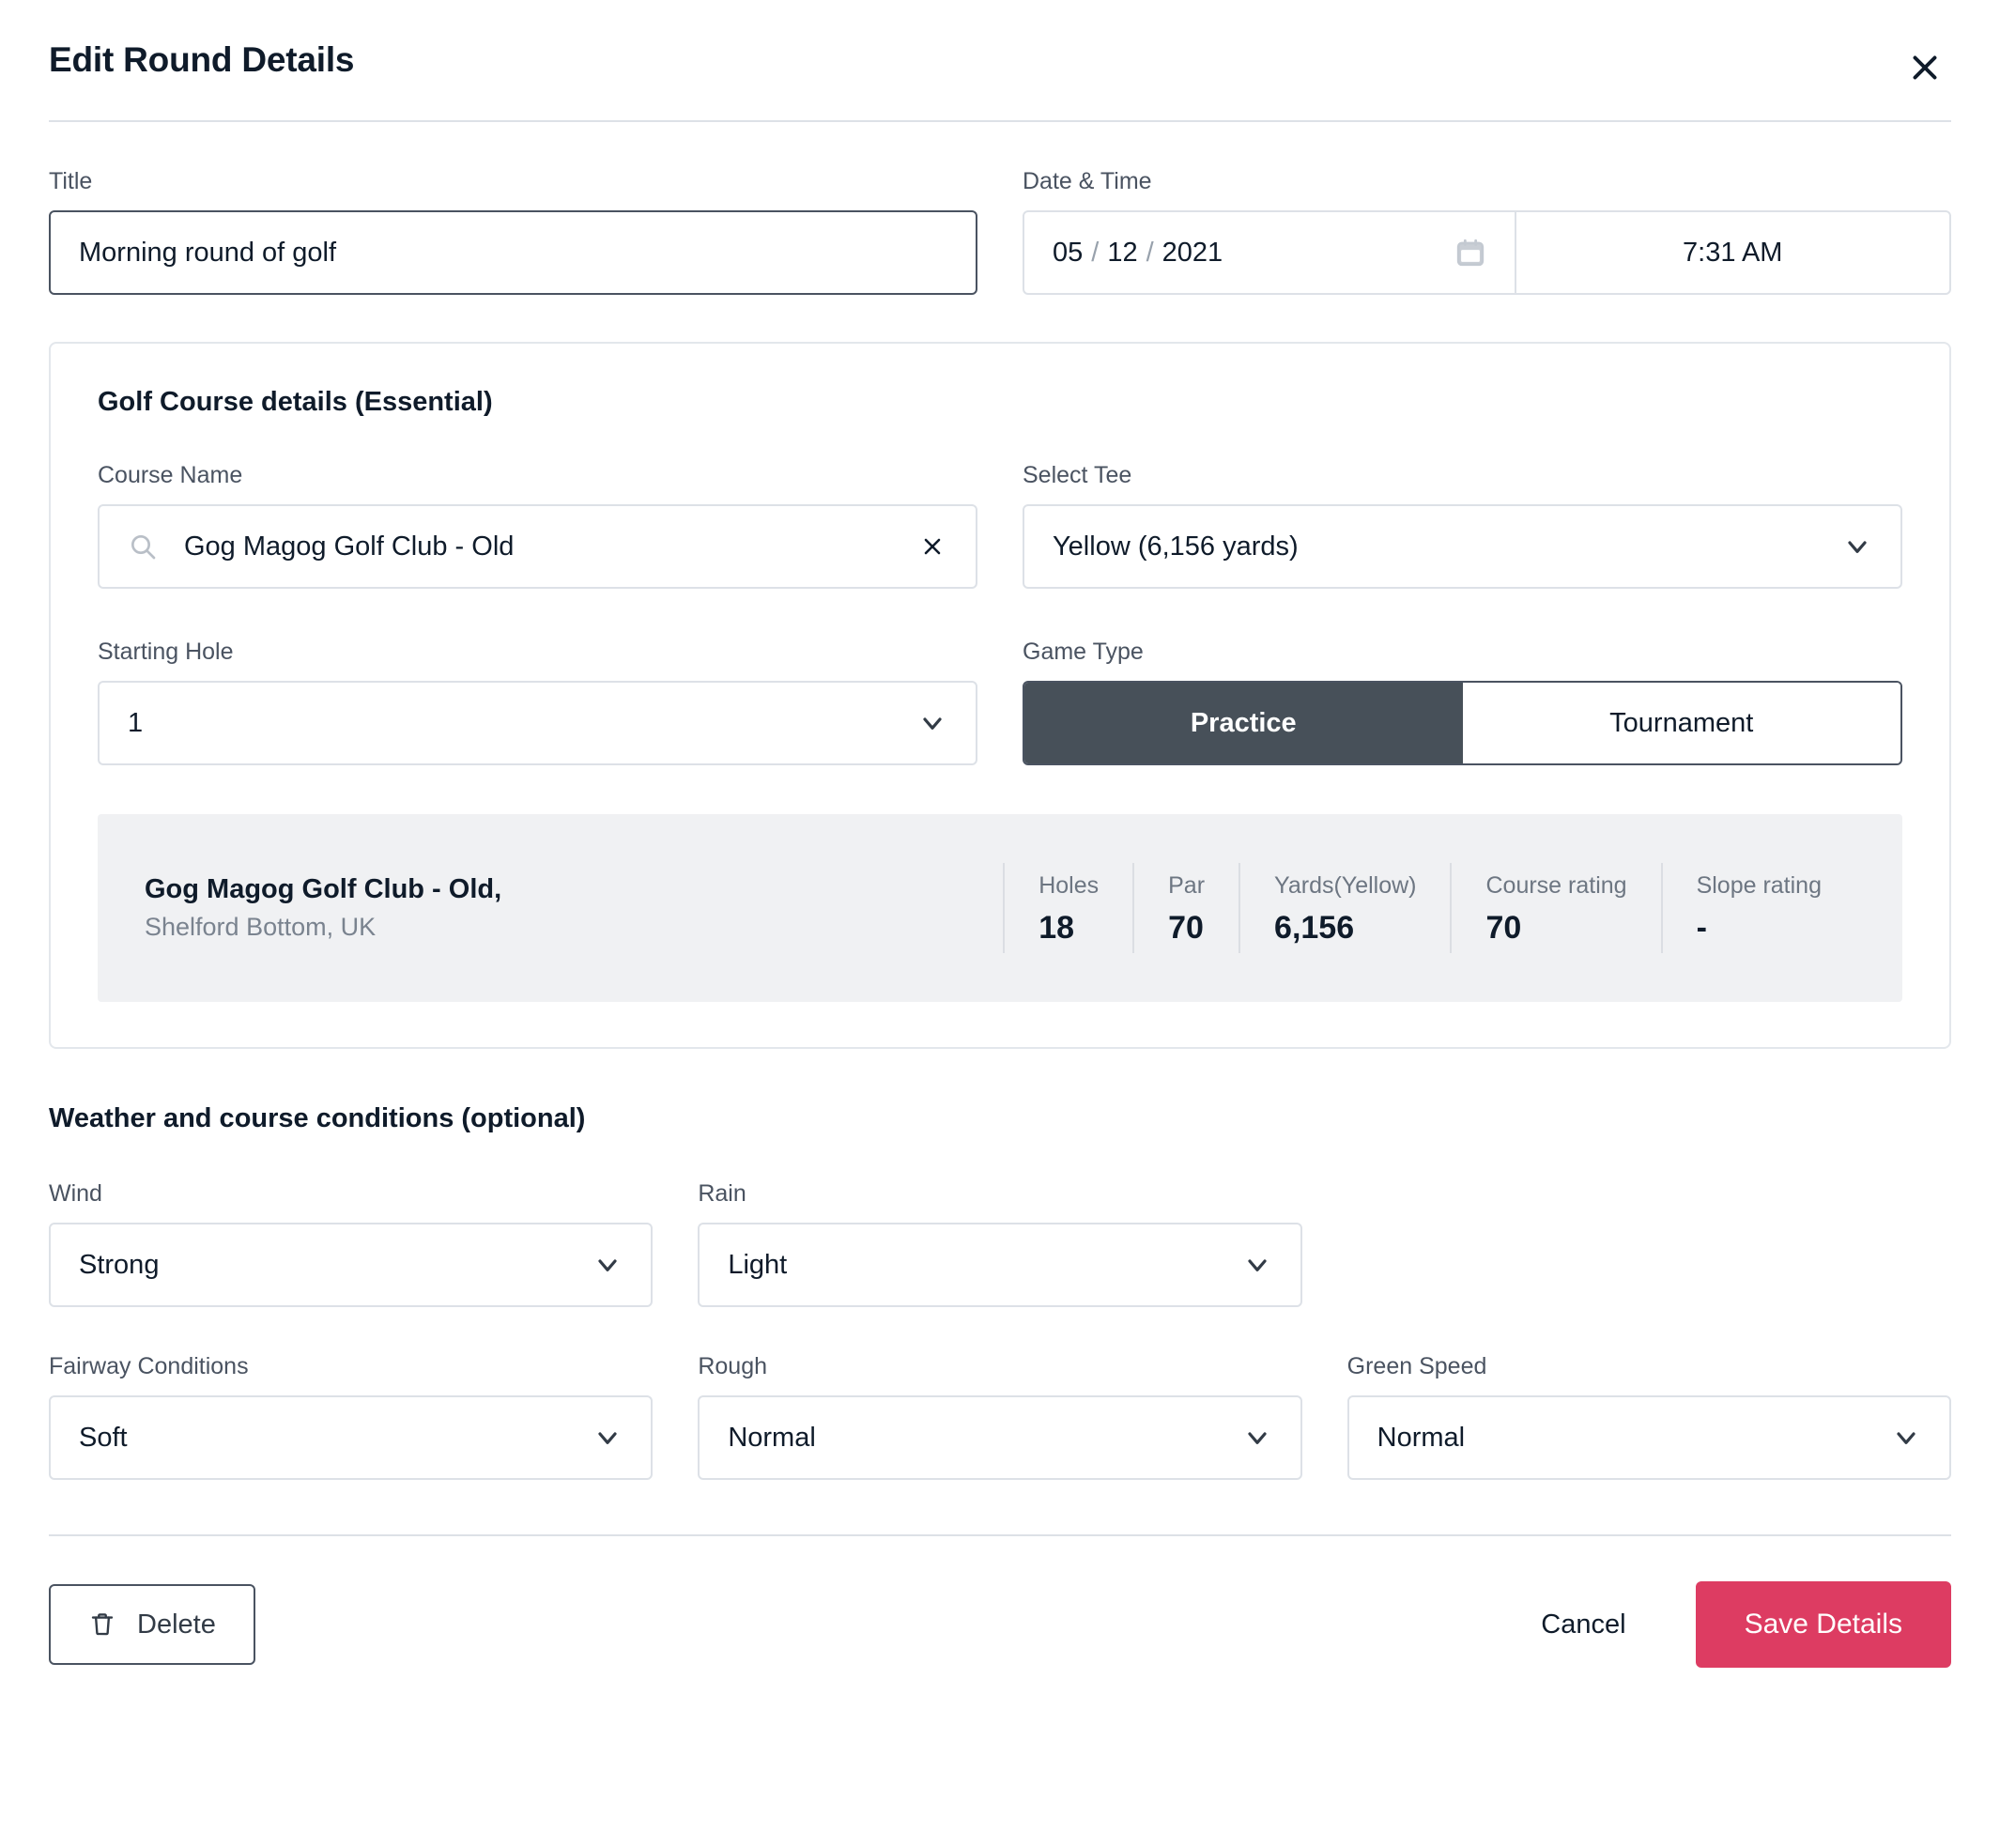  I want to click on select-tee-dropdown: Yellow (6,156 yards), so click(1462, 546).